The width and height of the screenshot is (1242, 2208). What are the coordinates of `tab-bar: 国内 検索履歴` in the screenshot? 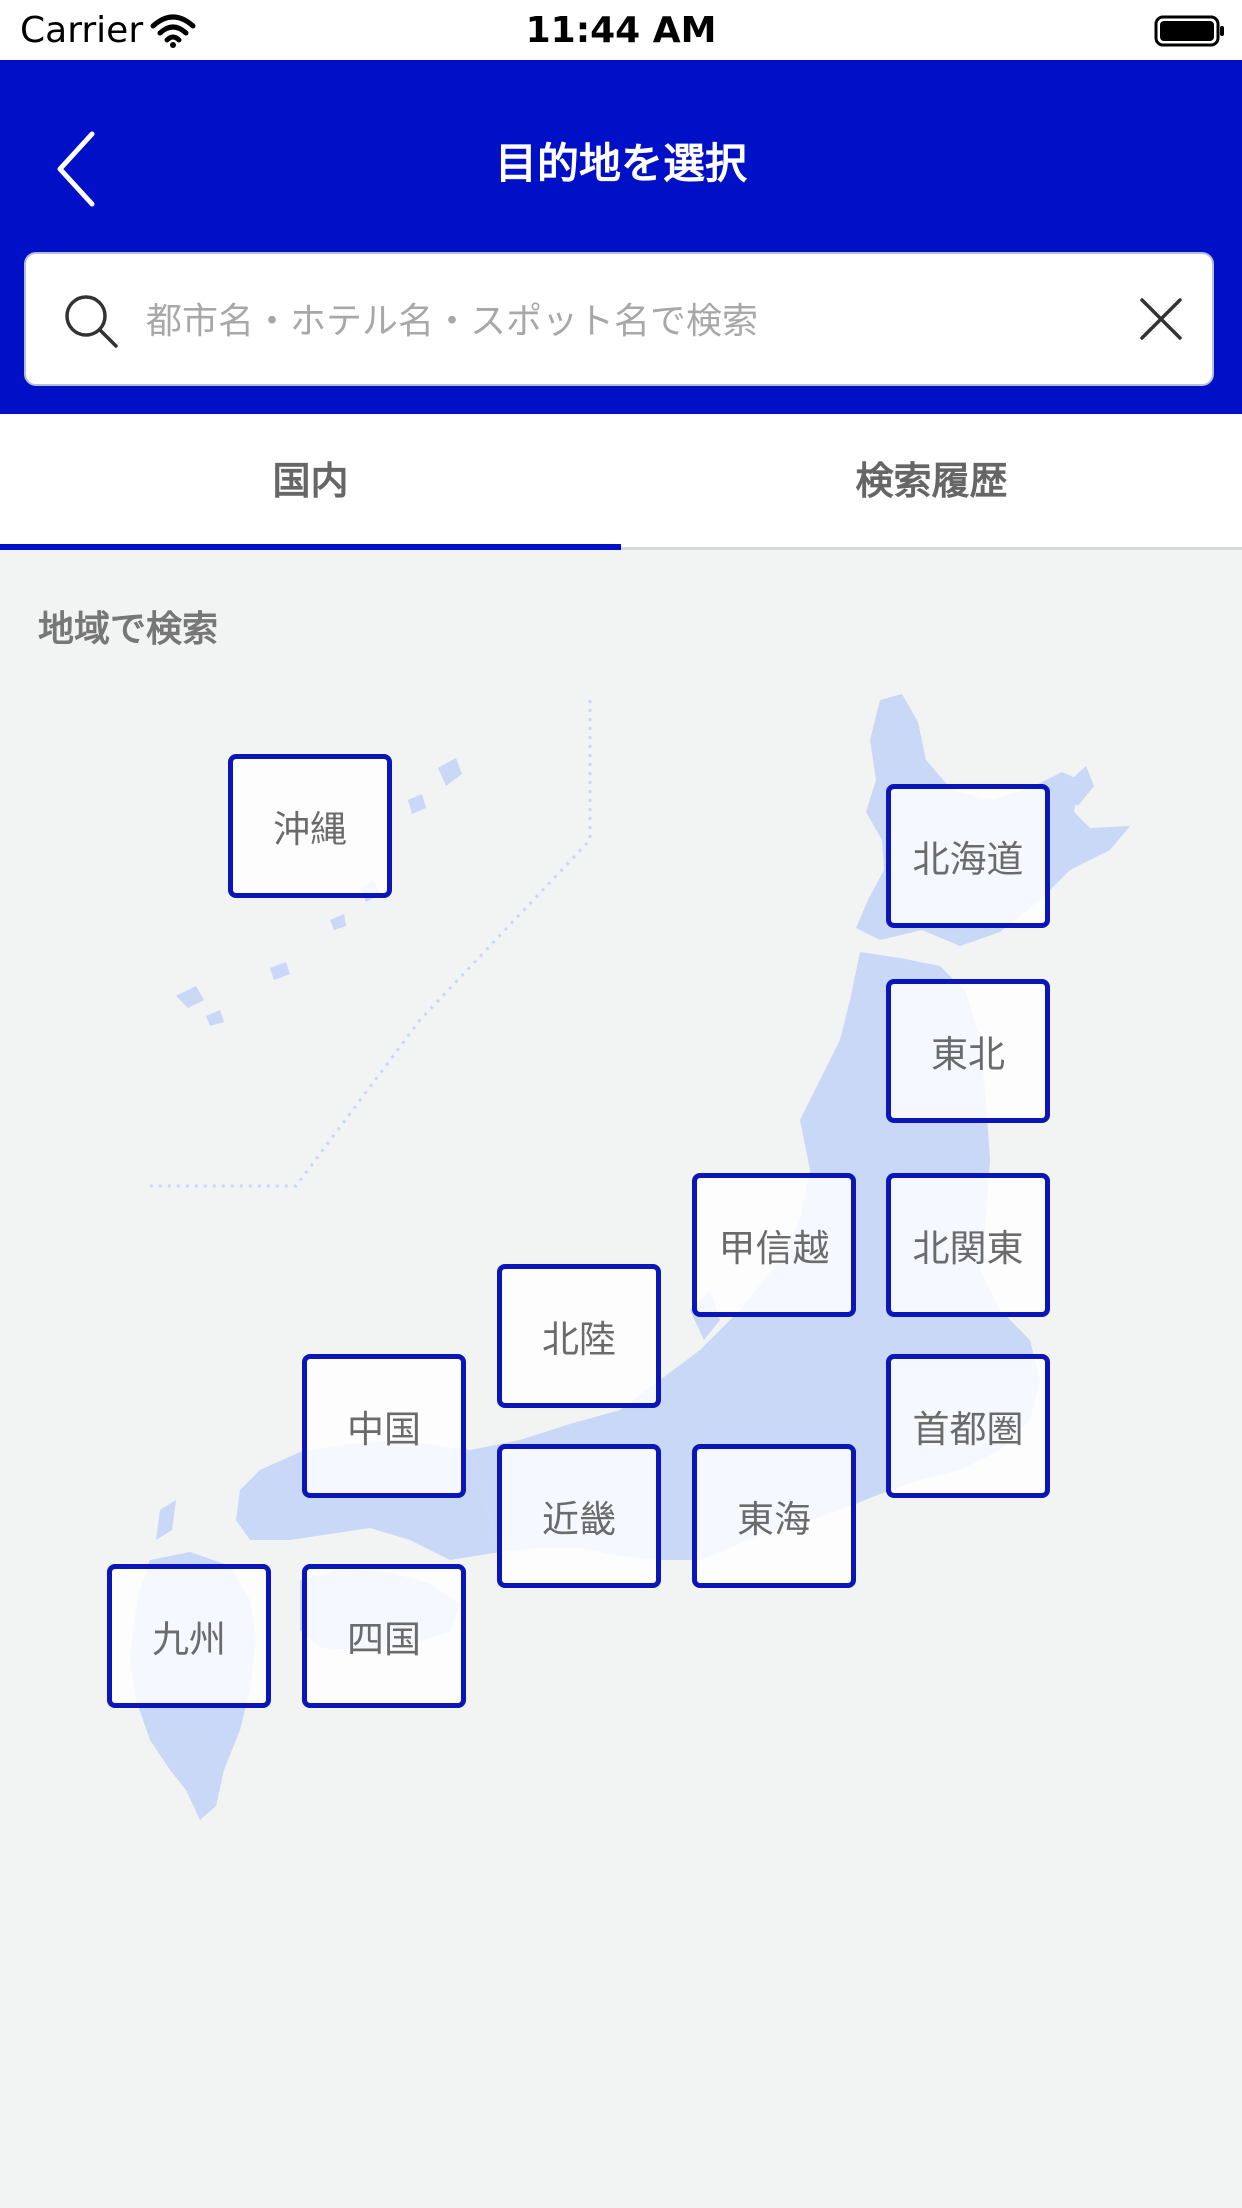 It's located at (621, 482).